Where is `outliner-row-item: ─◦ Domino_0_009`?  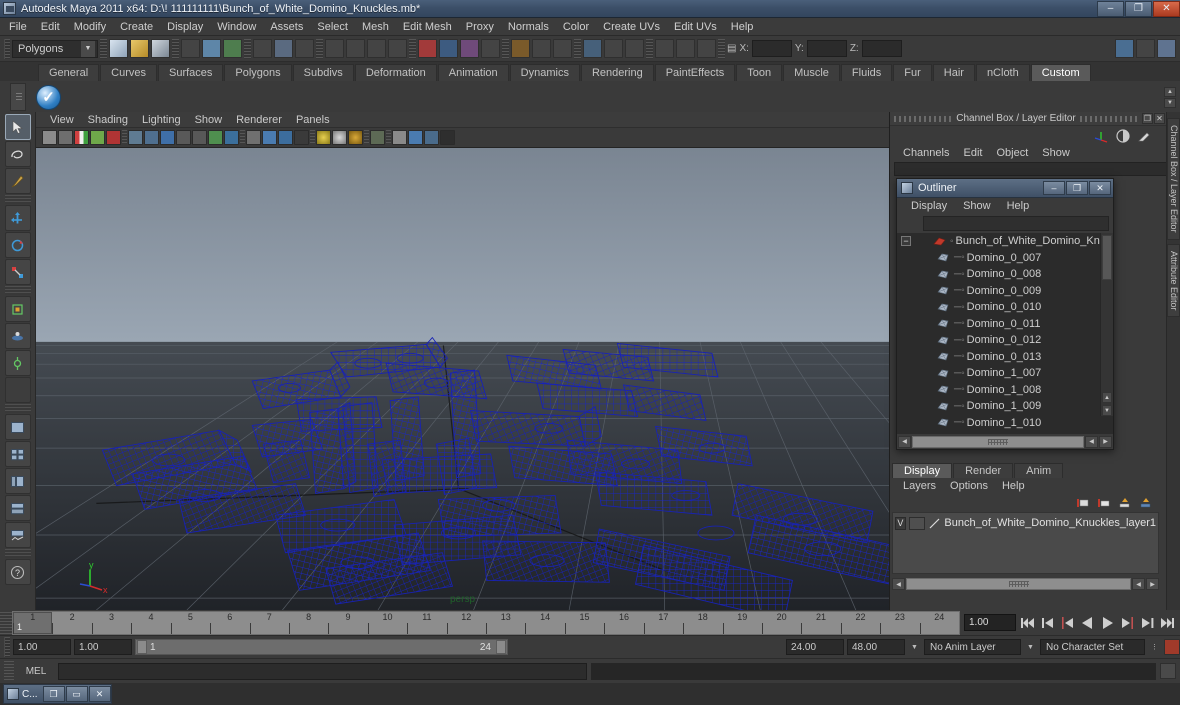 outliner-row-item: ─◦ Domino_0_009 is located at coordinates (1005, 291).